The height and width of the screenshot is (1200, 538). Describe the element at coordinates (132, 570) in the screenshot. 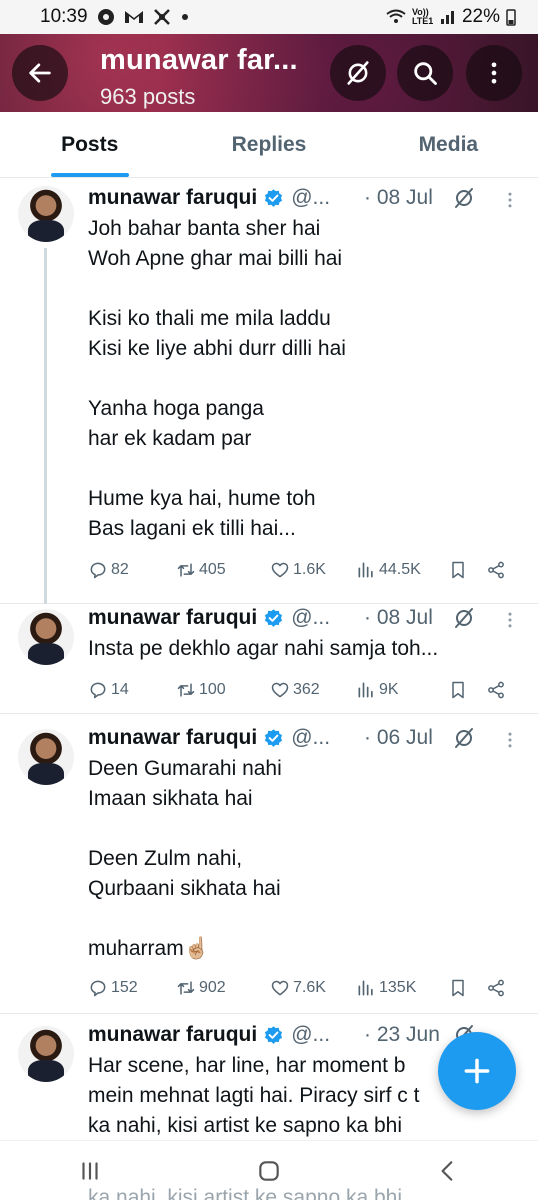

I see `reply-button: 82` at that location.